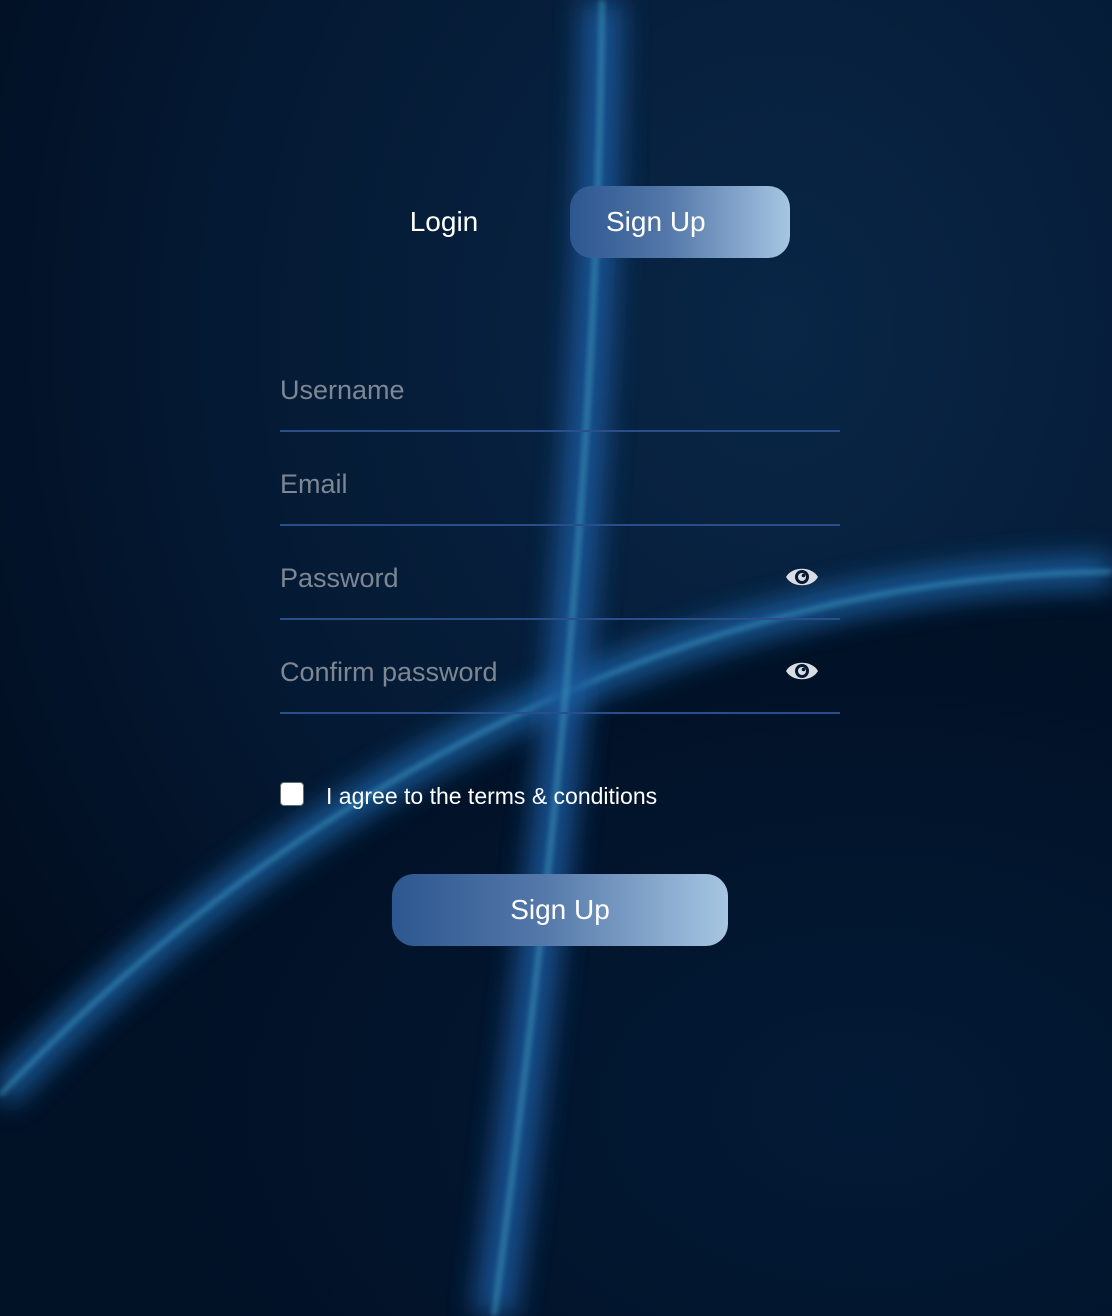 The image size is (1112, 1316). What do you see at coordinates (520, 484) in the screenshot?
I see `email-input` at bounding box center [520, 484].